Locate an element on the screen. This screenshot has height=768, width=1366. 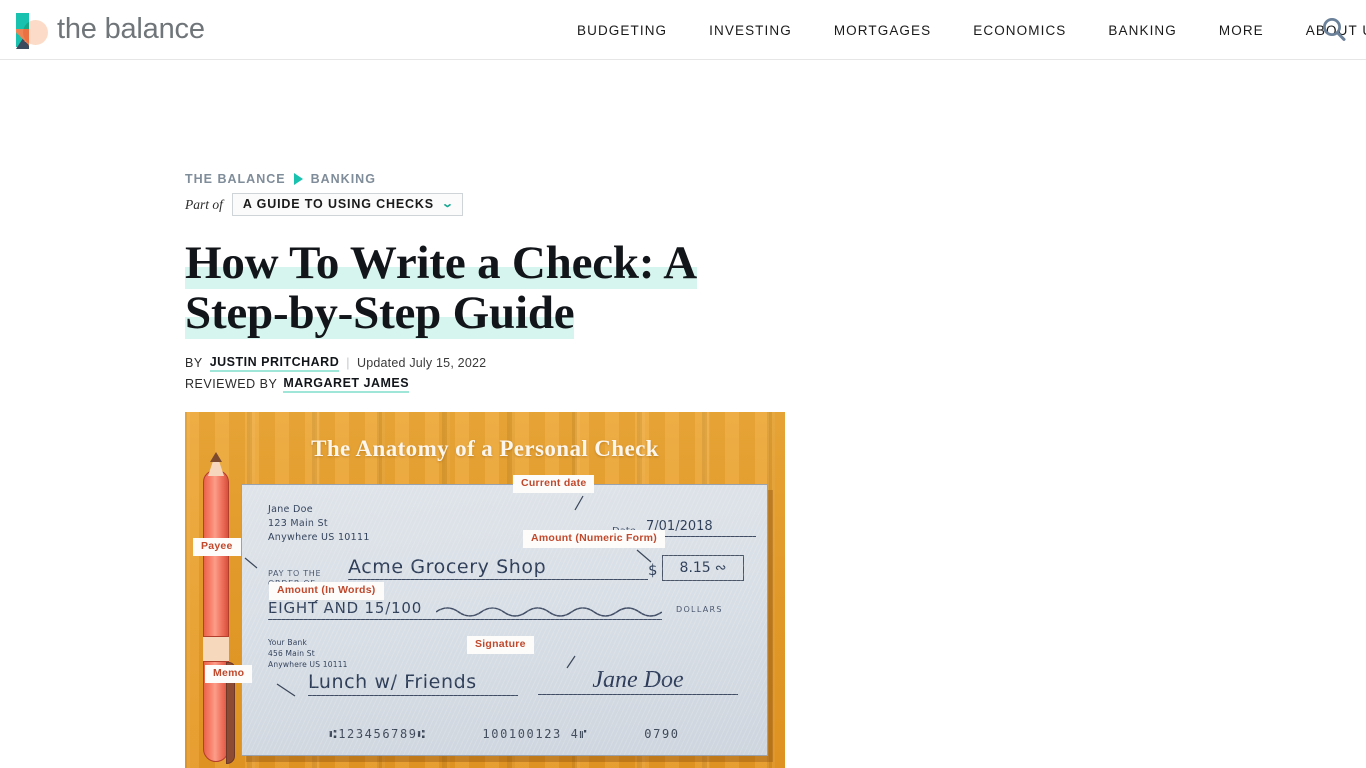
amount-flourish: ∾ is located at coordinates (720, 567).